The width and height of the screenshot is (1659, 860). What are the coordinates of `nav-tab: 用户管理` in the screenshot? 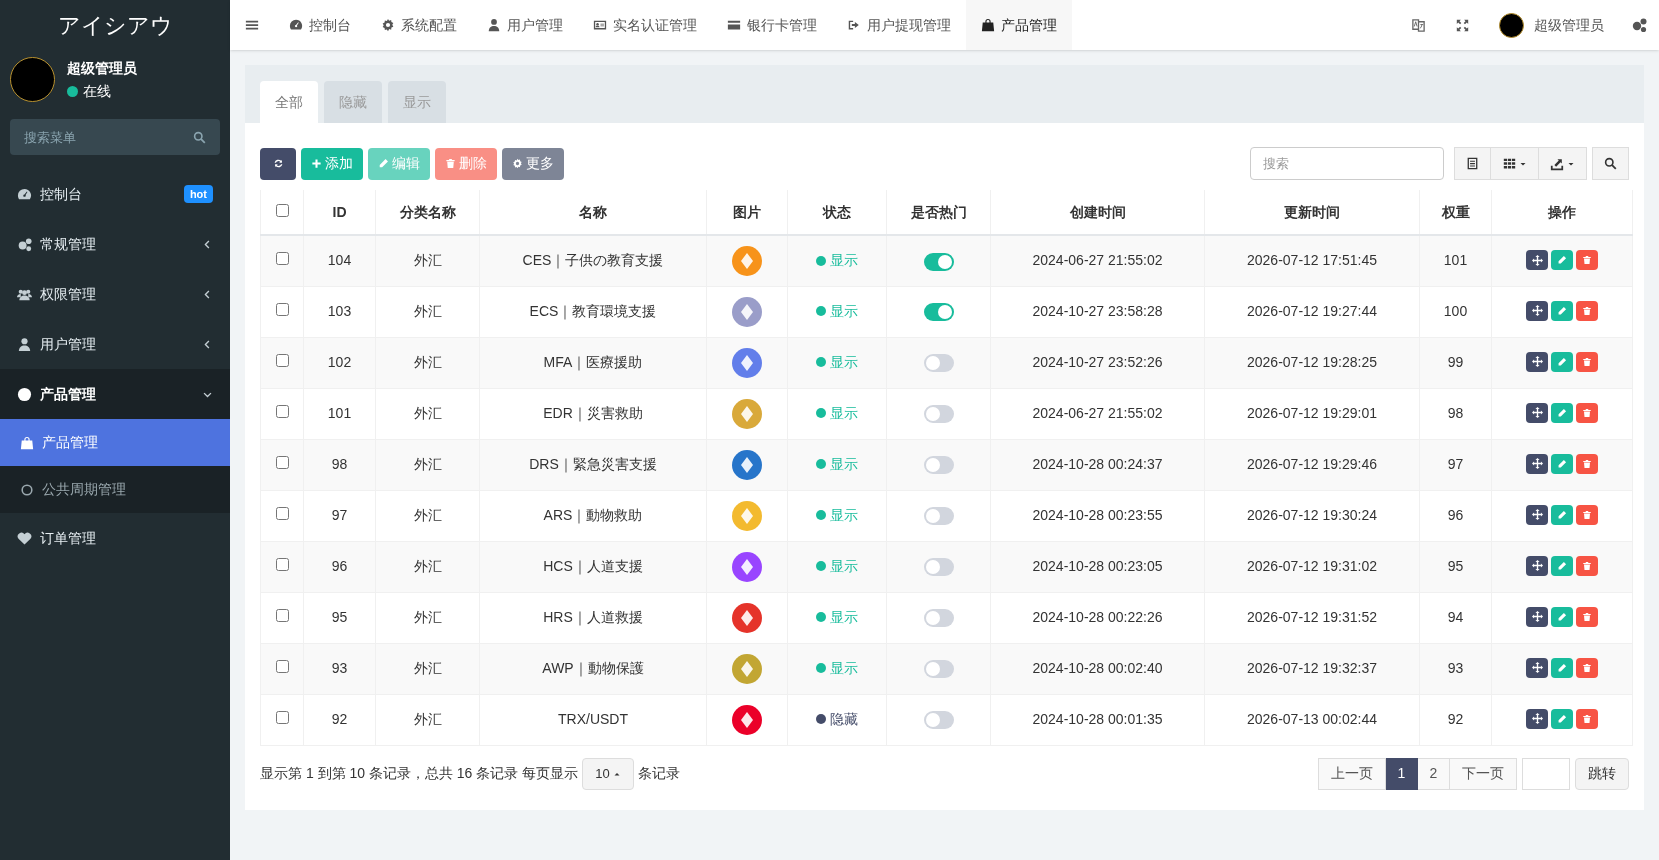 It's located at (525, 25).